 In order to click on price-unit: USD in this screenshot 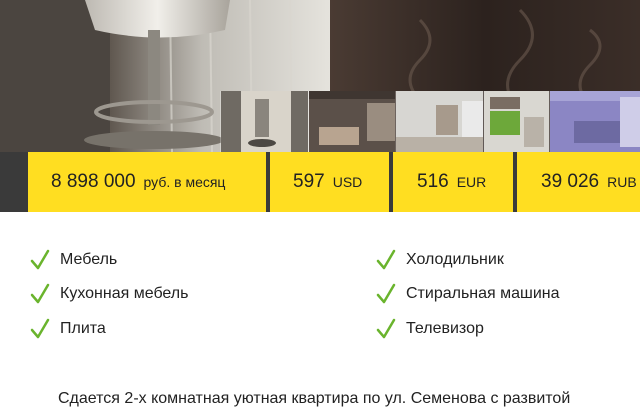, I will do `click(347, 182)`.